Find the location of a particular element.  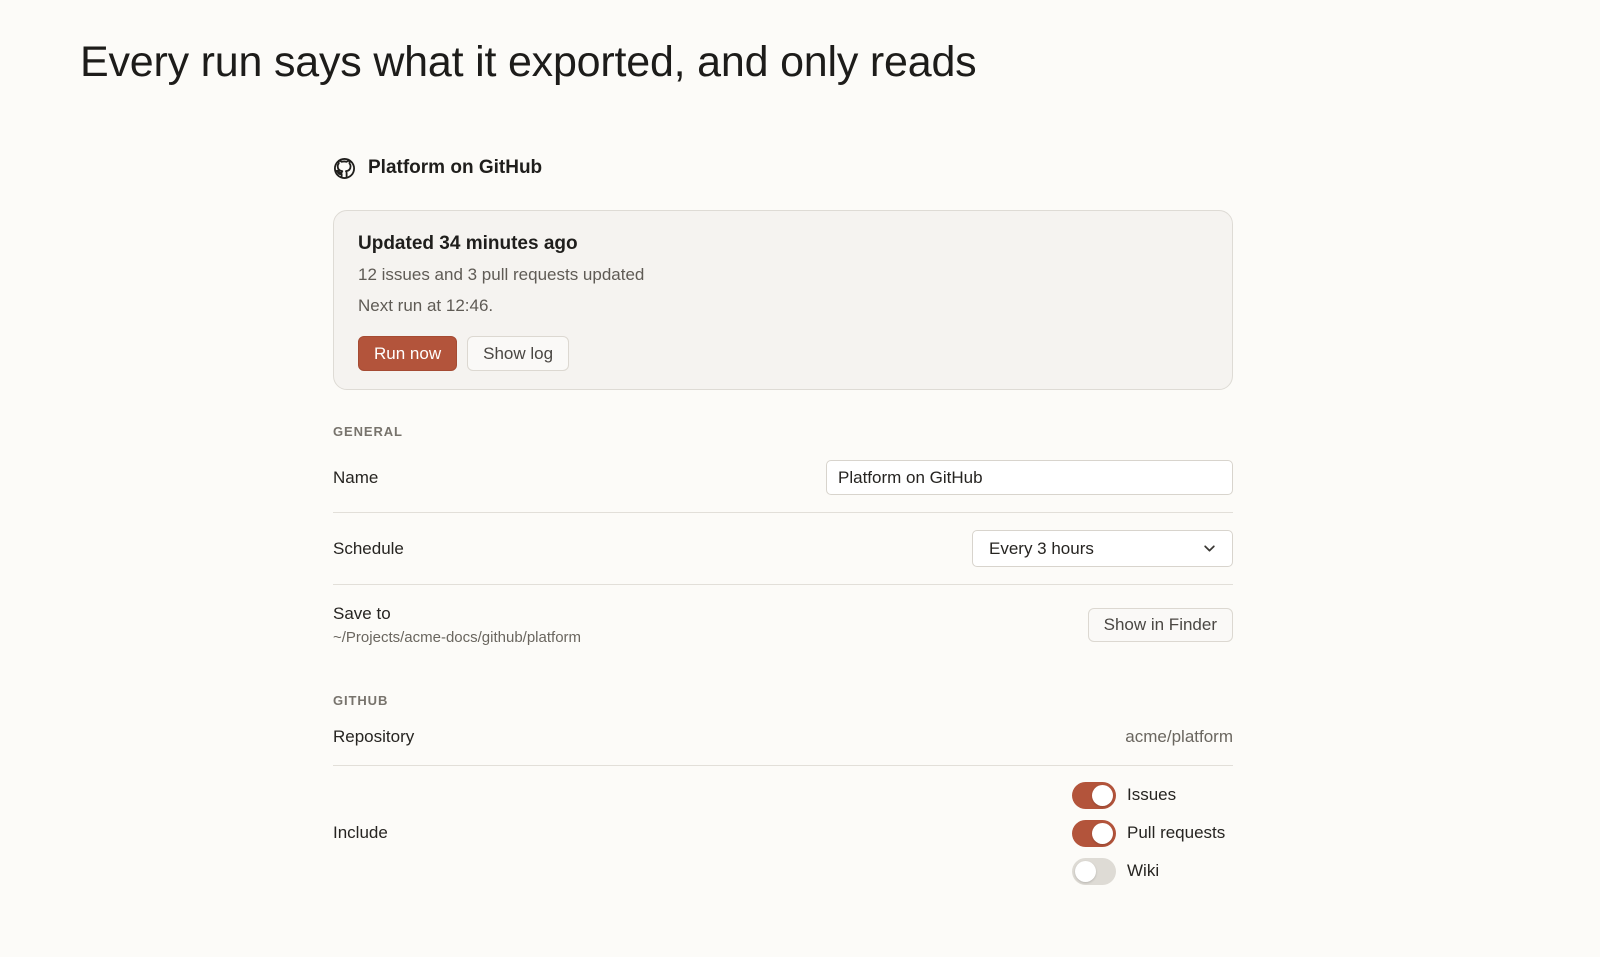

general-section-label: GENERAL is located at coordinates (368, 431).